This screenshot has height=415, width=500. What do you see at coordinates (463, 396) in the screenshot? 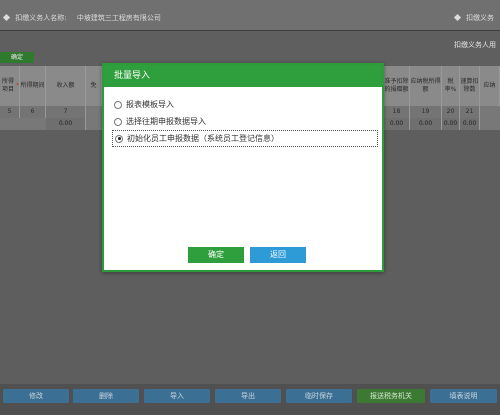
I see `fill-instructions-button: 填表说明` at bounding box center [463, 396].